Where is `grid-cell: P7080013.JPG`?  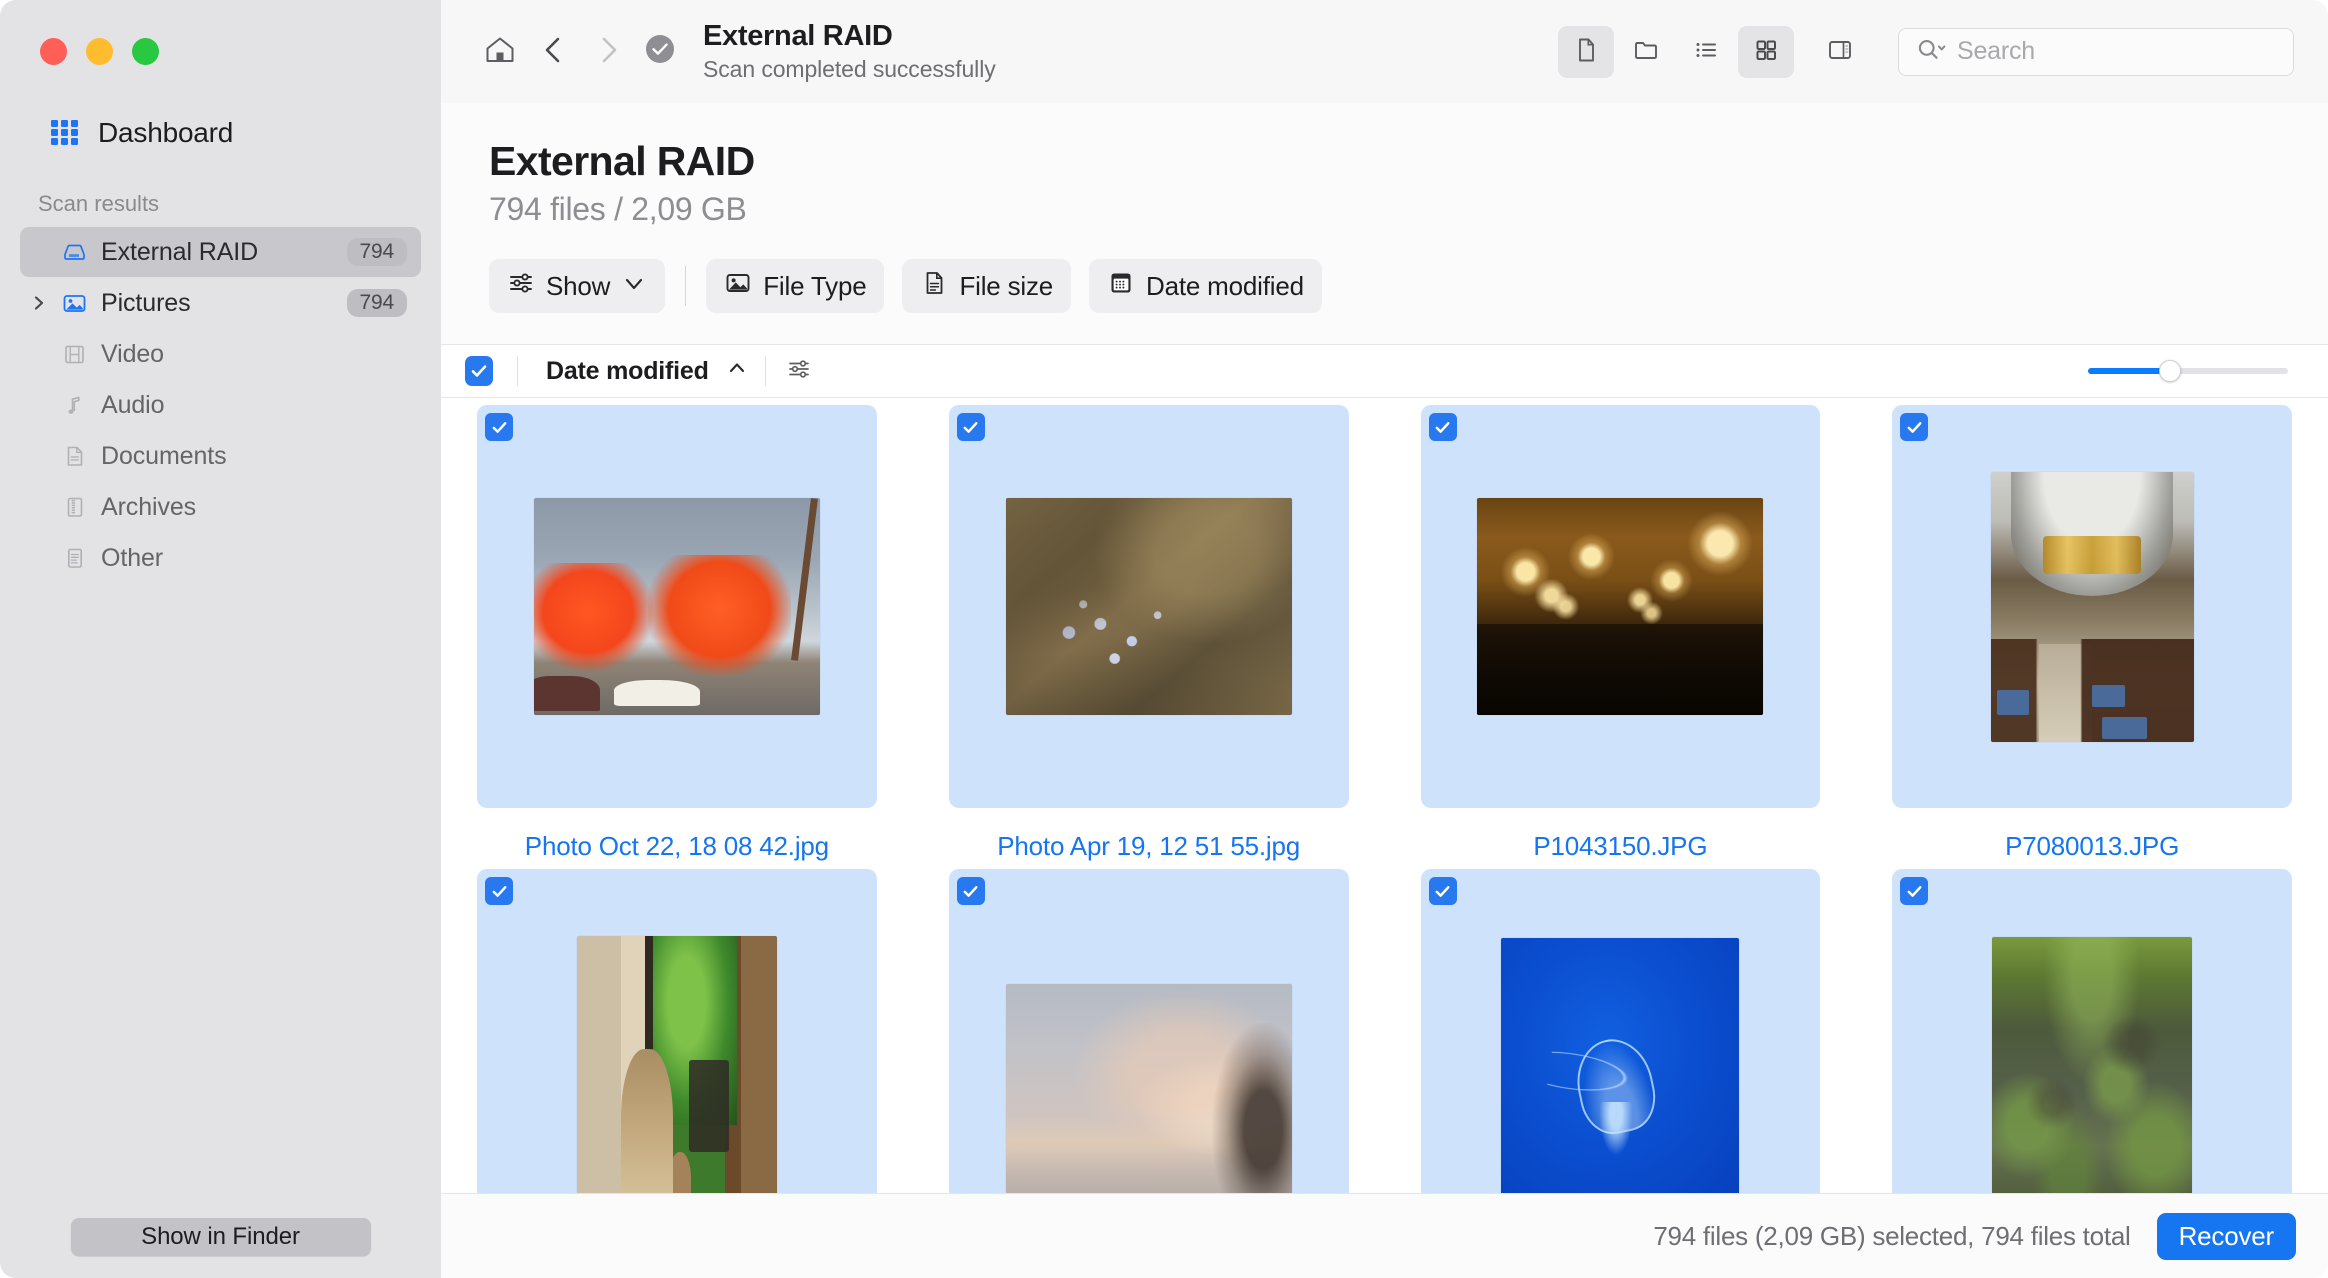
grid-cell: P7080013.JPG is located at coordinates (2092, 630).